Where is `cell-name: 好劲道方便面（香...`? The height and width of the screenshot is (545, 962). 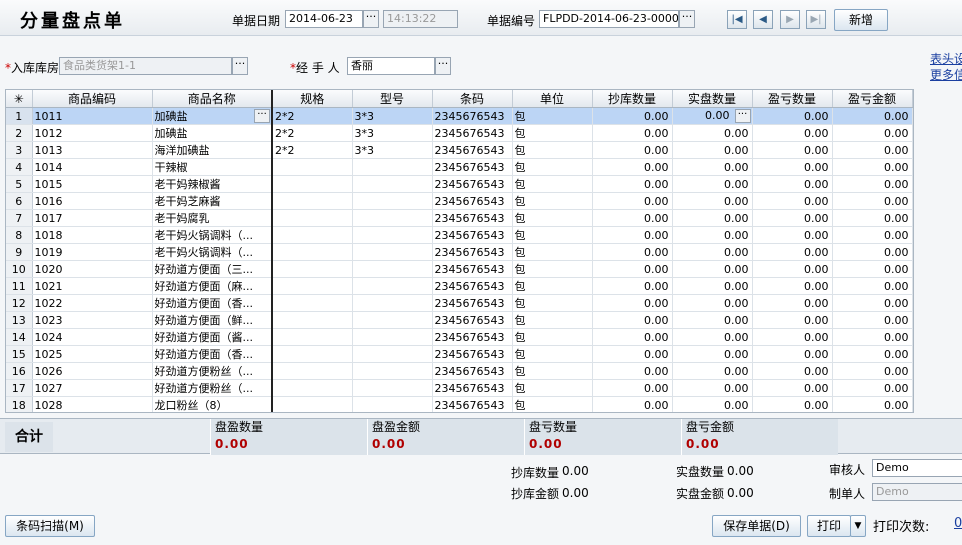
cell-name: 好劲道方便面（香... is located at coordinates (212, 354).